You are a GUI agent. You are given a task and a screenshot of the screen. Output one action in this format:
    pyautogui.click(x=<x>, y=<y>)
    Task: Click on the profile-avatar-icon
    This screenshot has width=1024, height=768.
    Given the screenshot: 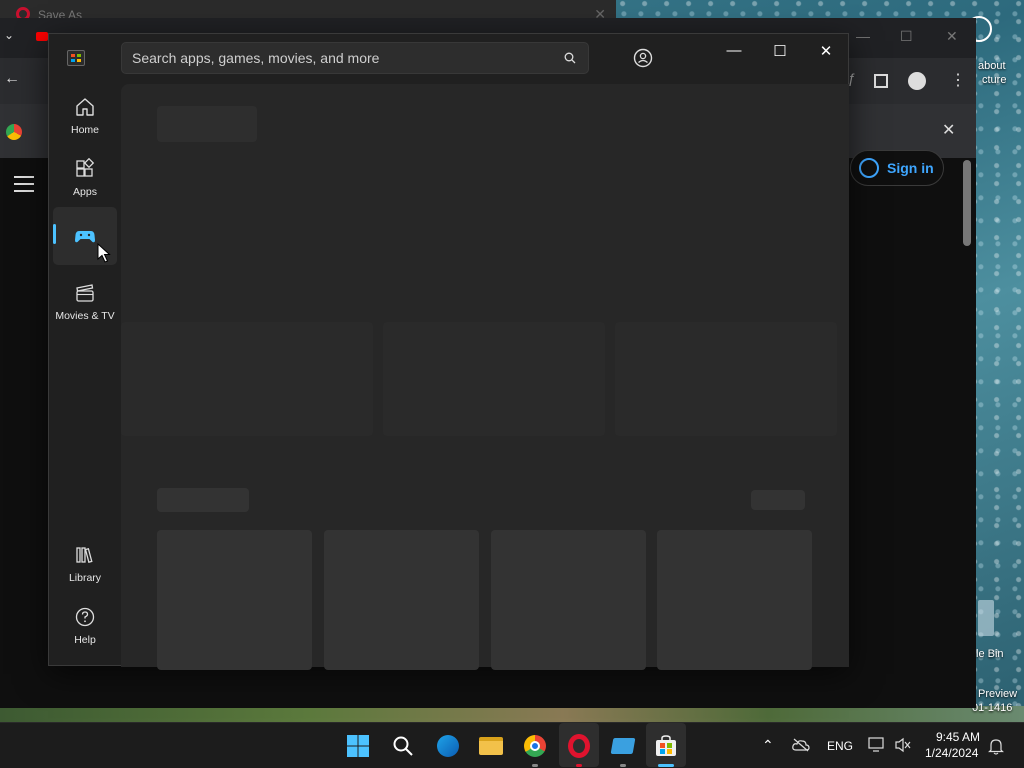 What is the action you would take?
    pyautogui.click(x=917, y=81)
    